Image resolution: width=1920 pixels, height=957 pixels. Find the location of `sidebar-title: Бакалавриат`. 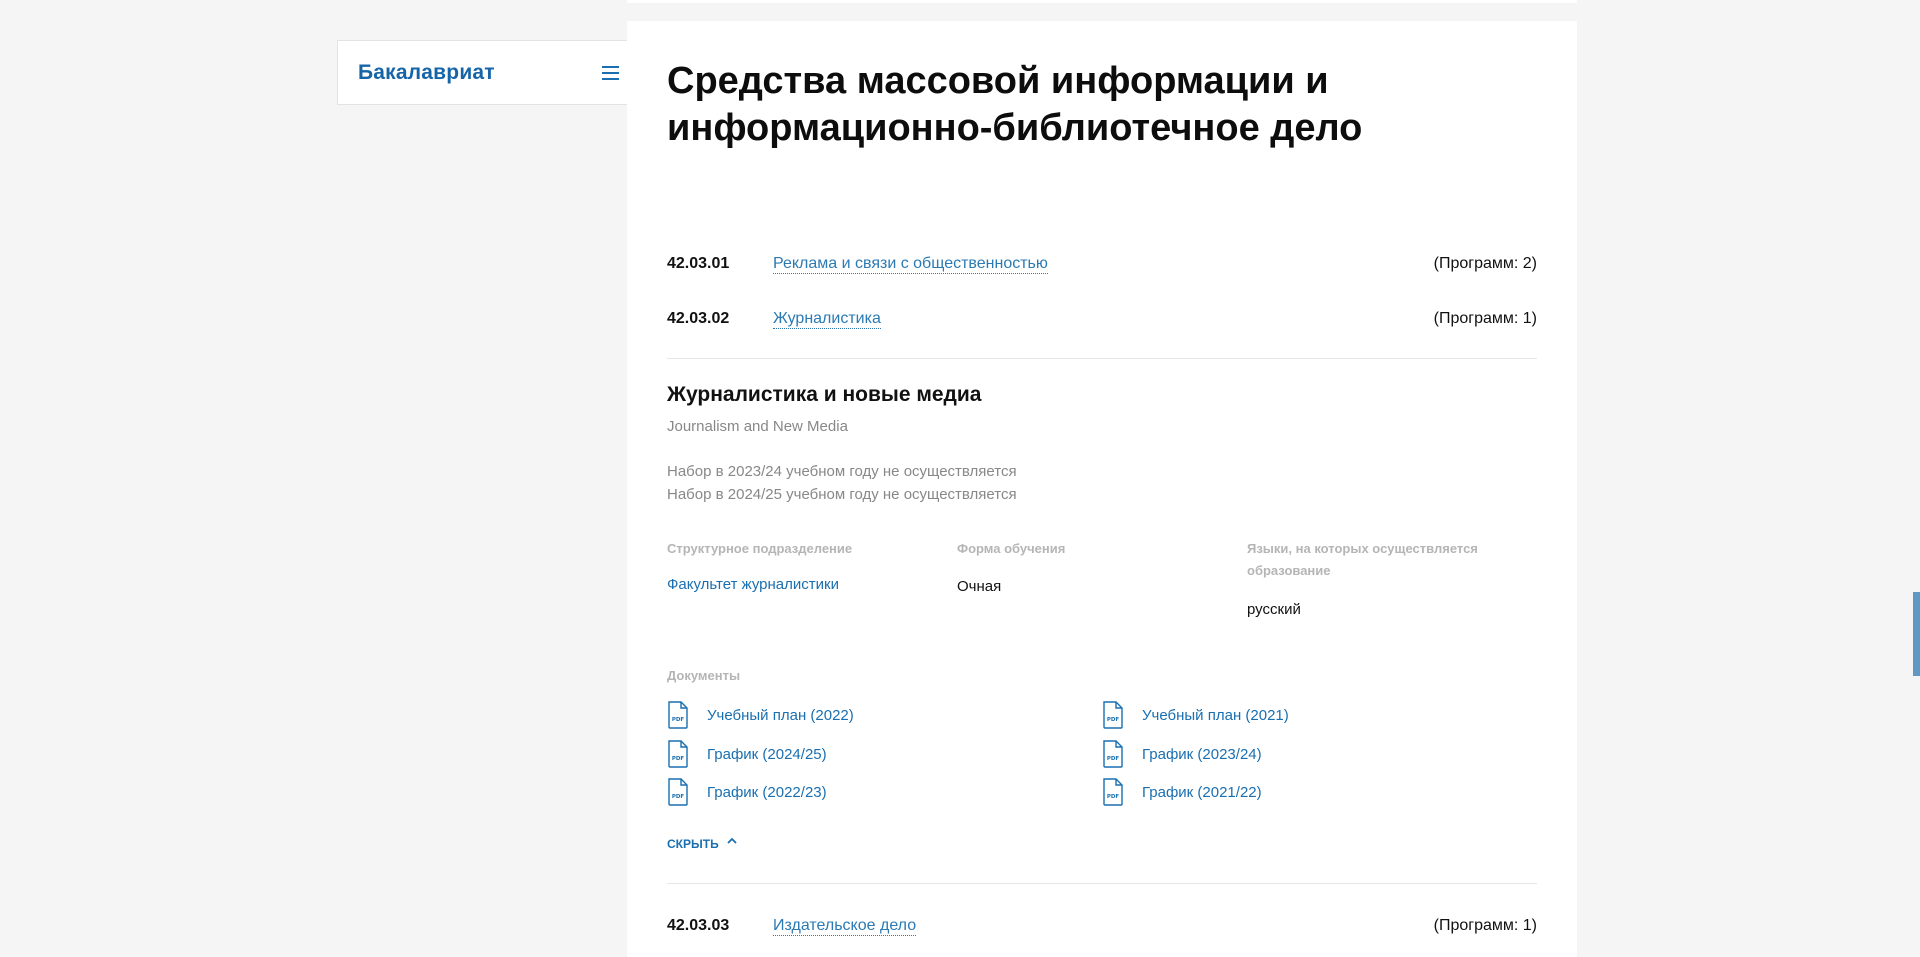

sidebar-title: Бакалавриат is located at coordinates (426, 73).